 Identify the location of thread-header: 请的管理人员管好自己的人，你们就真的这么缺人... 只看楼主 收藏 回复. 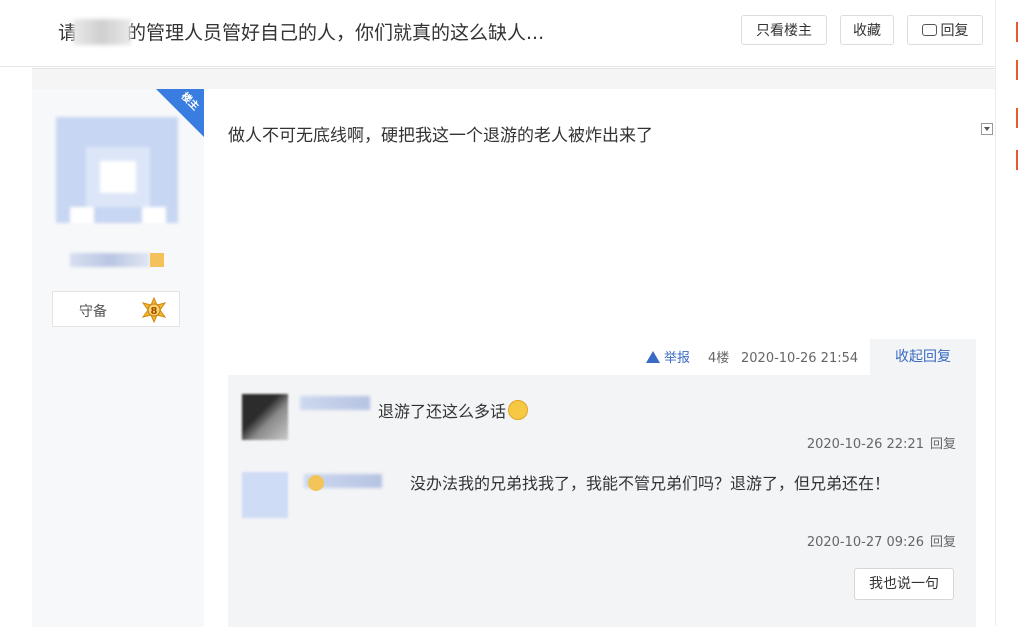
(500, 33).